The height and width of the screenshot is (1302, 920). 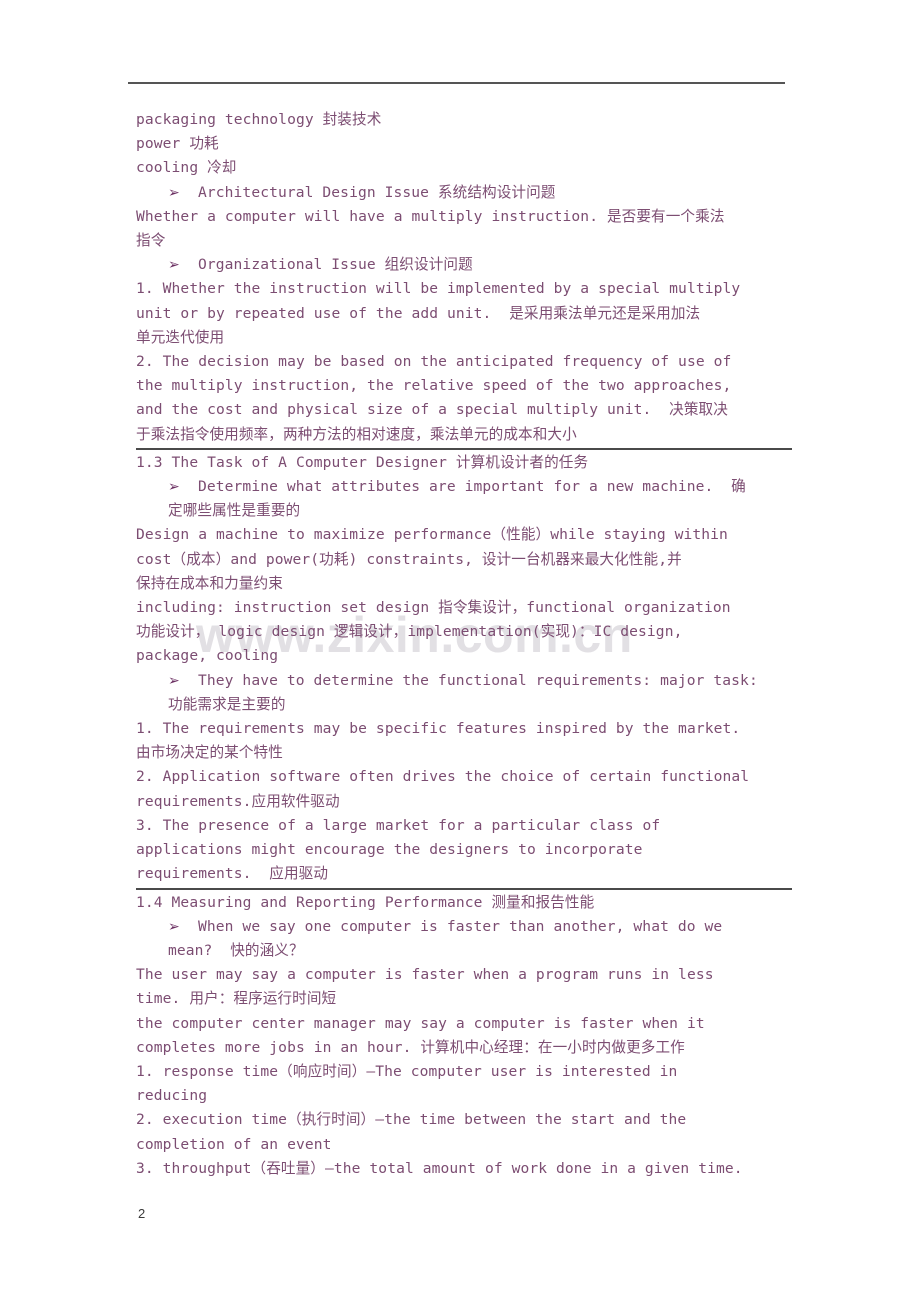 I want to click on body-text-line: packaging technology 封装技术, so click(x=259, y=119).